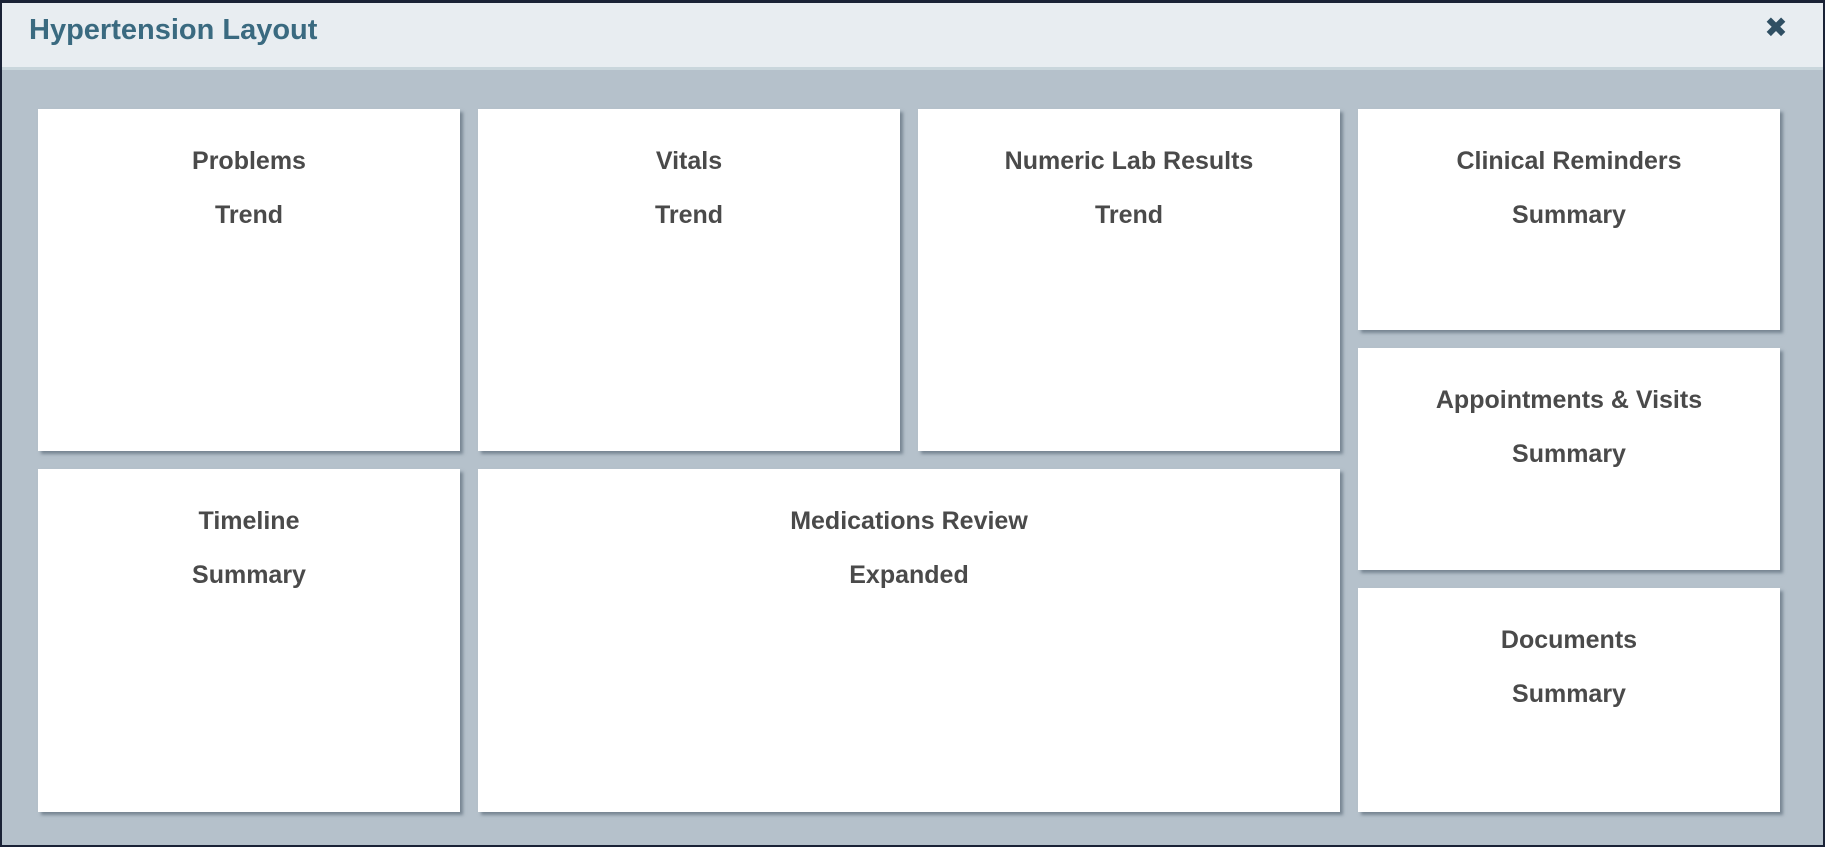 The height and width of the screenshot is (847, 1825). Describe the element at coordinates (1569, 161) in the screenshot. I see `tile-title: Clinical Reminders` at that location.